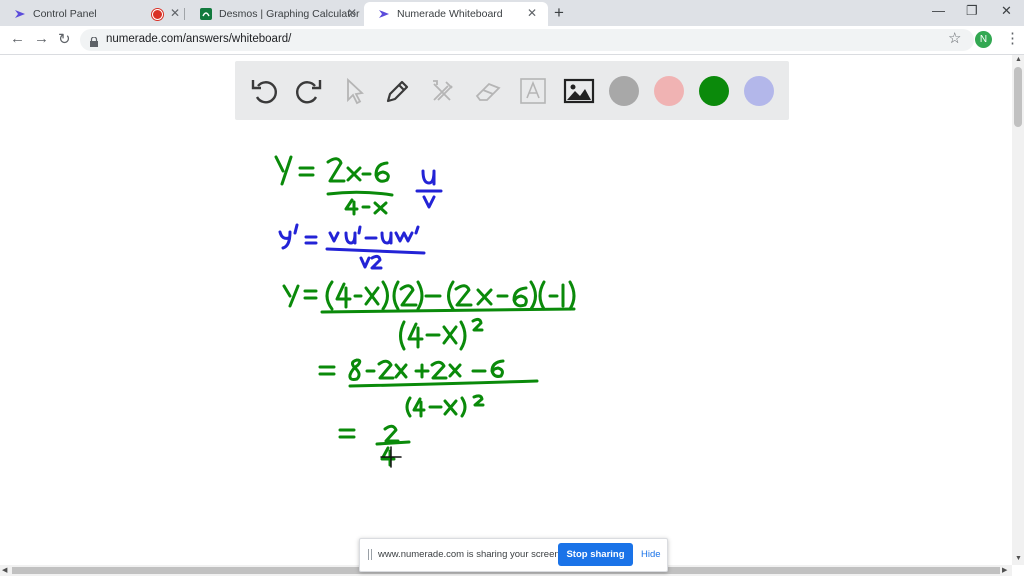  Describe the element at coordinates (669, 91) in the screenshot. I see `color-swatch-pink` at that location.